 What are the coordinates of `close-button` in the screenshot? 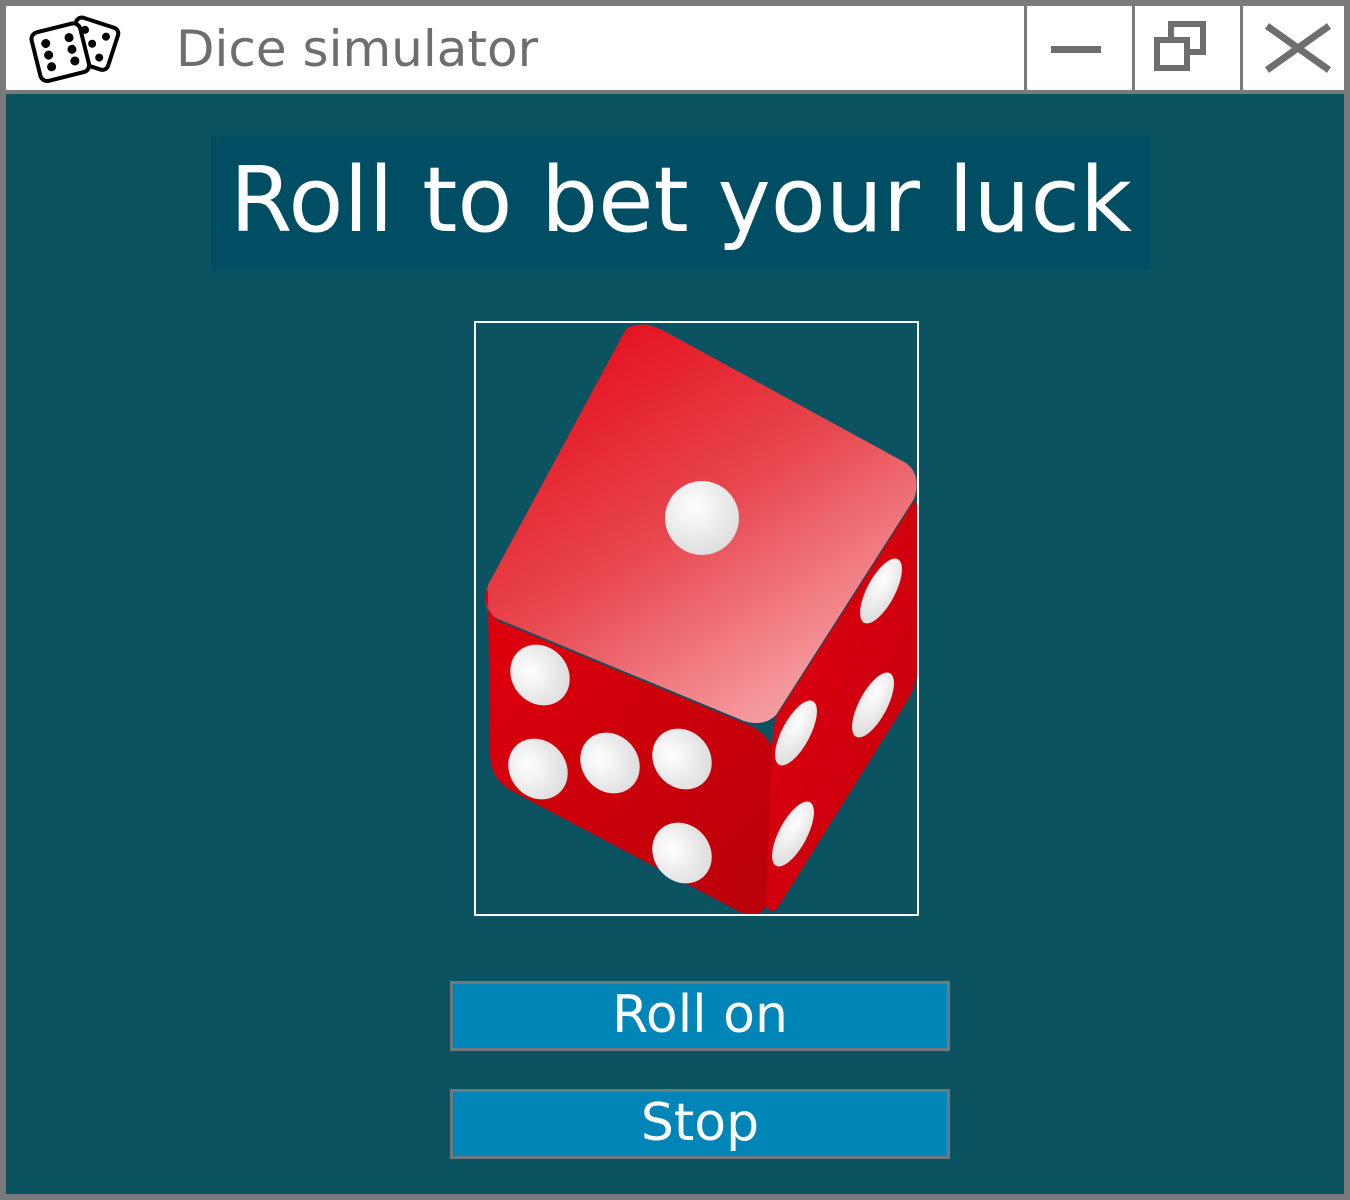 It's located at (1292, 48).